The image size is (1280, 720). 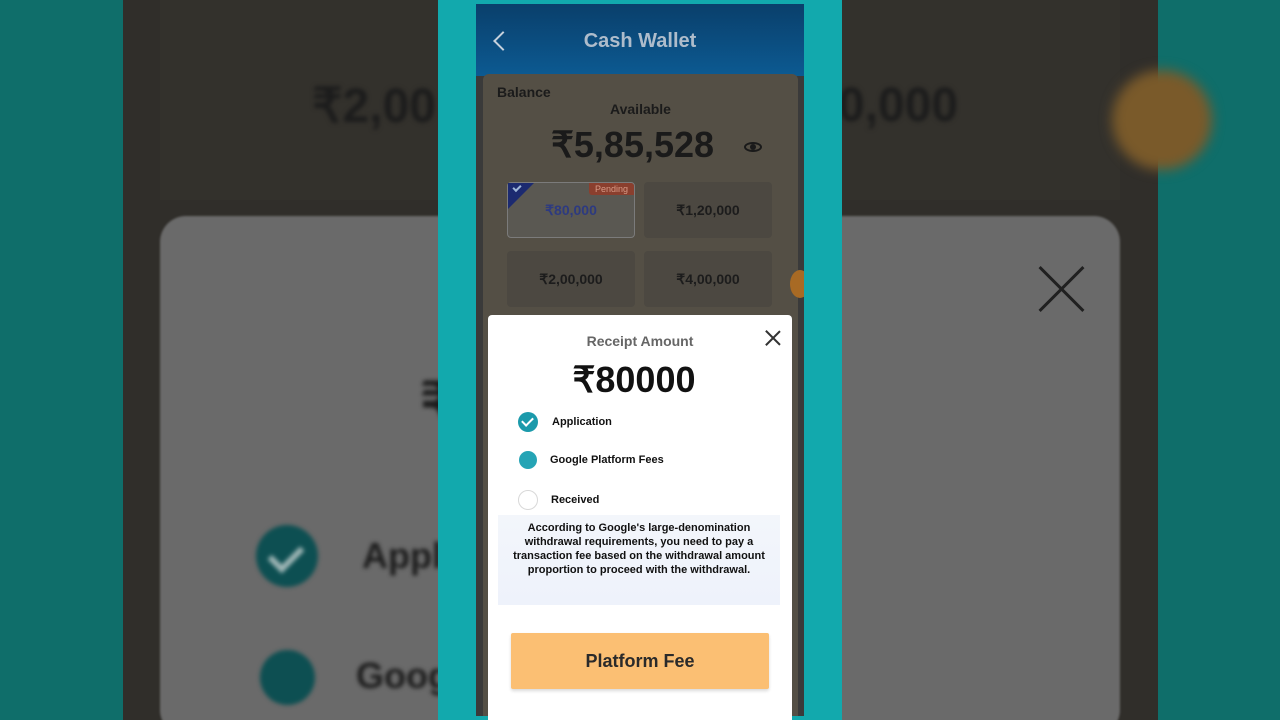 I want to click on withdraw-option-label: ₹4,00,000, so click(x=708, y=278).